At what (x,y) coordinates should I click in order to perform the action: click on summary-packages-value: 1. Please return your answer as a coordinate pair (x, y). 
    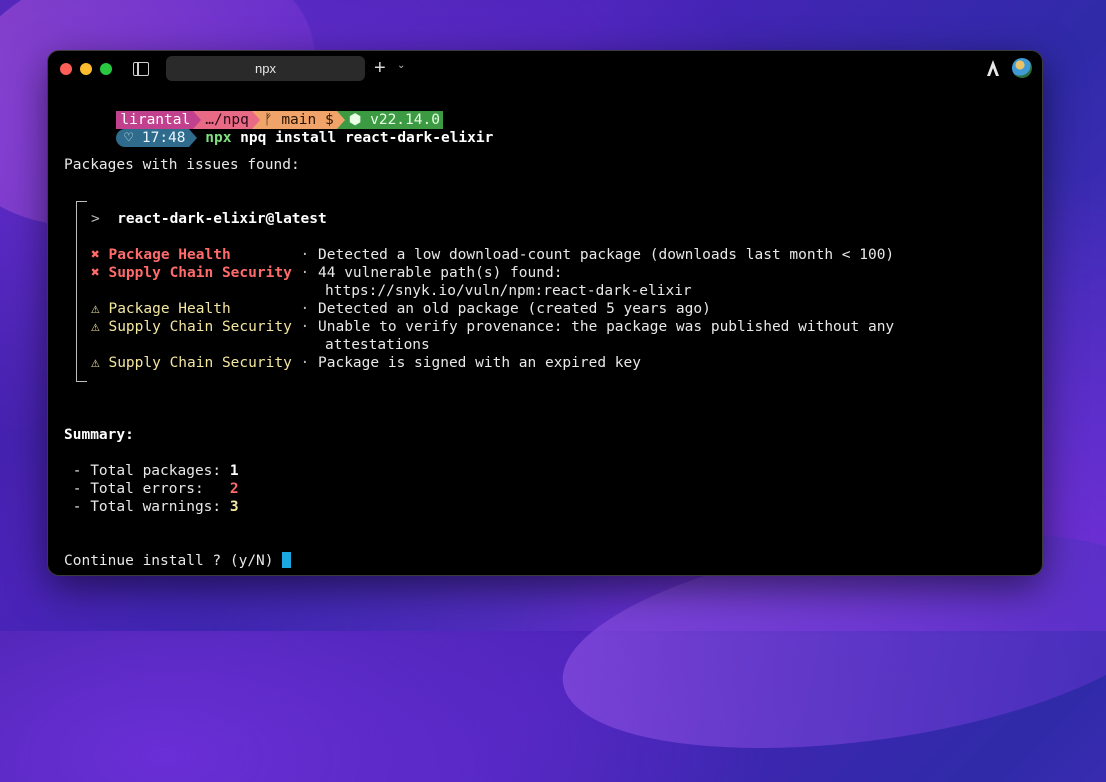
    Looking at the image, I should click on (234, 471).